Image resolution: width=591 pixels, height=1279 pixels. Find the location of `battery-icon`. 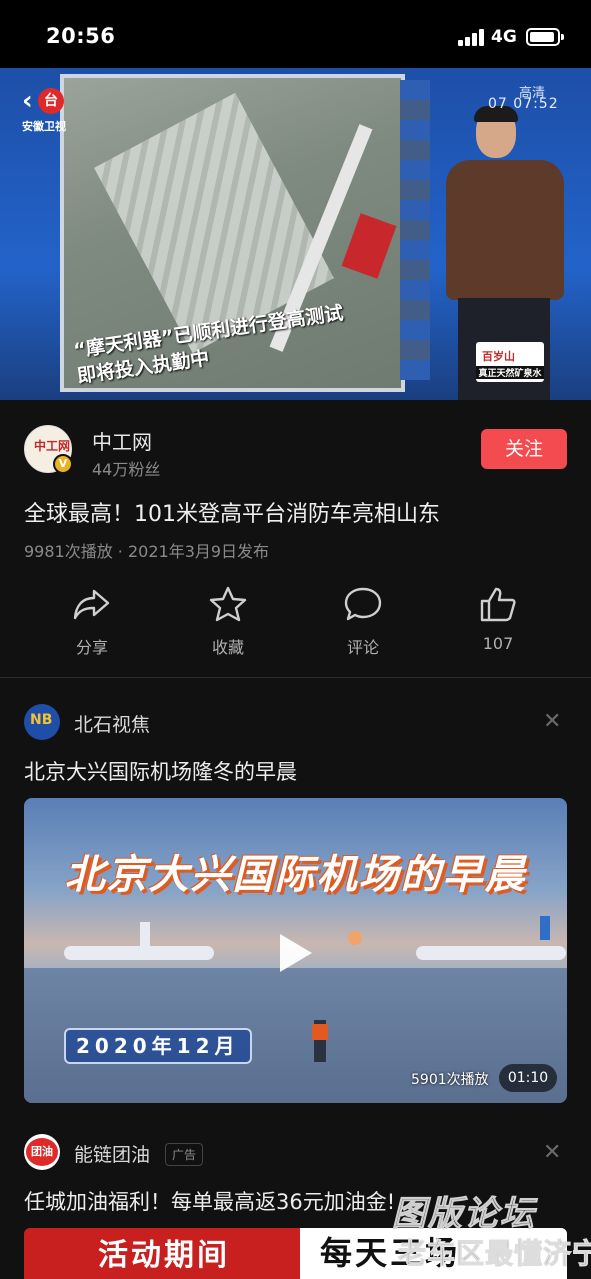

battery-icon is located at coordinates (545, 37).